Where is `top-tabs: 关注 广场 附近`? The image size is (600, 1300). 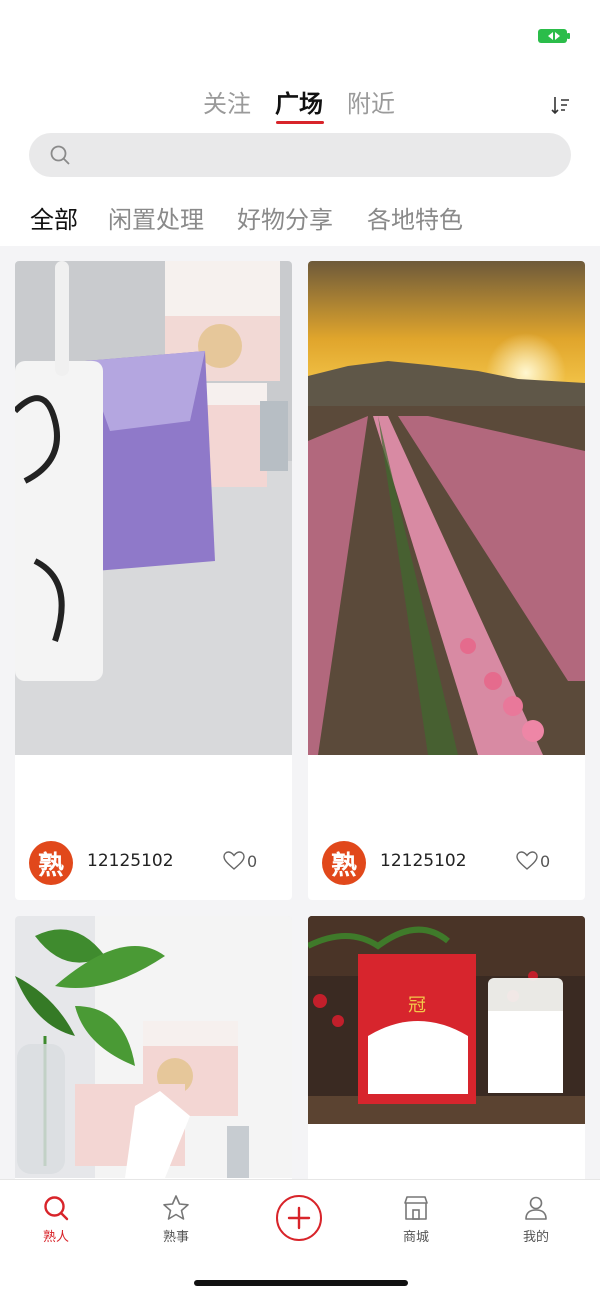 top-tabs: 关注 广场 附近 is located at coordinates (300, 107).